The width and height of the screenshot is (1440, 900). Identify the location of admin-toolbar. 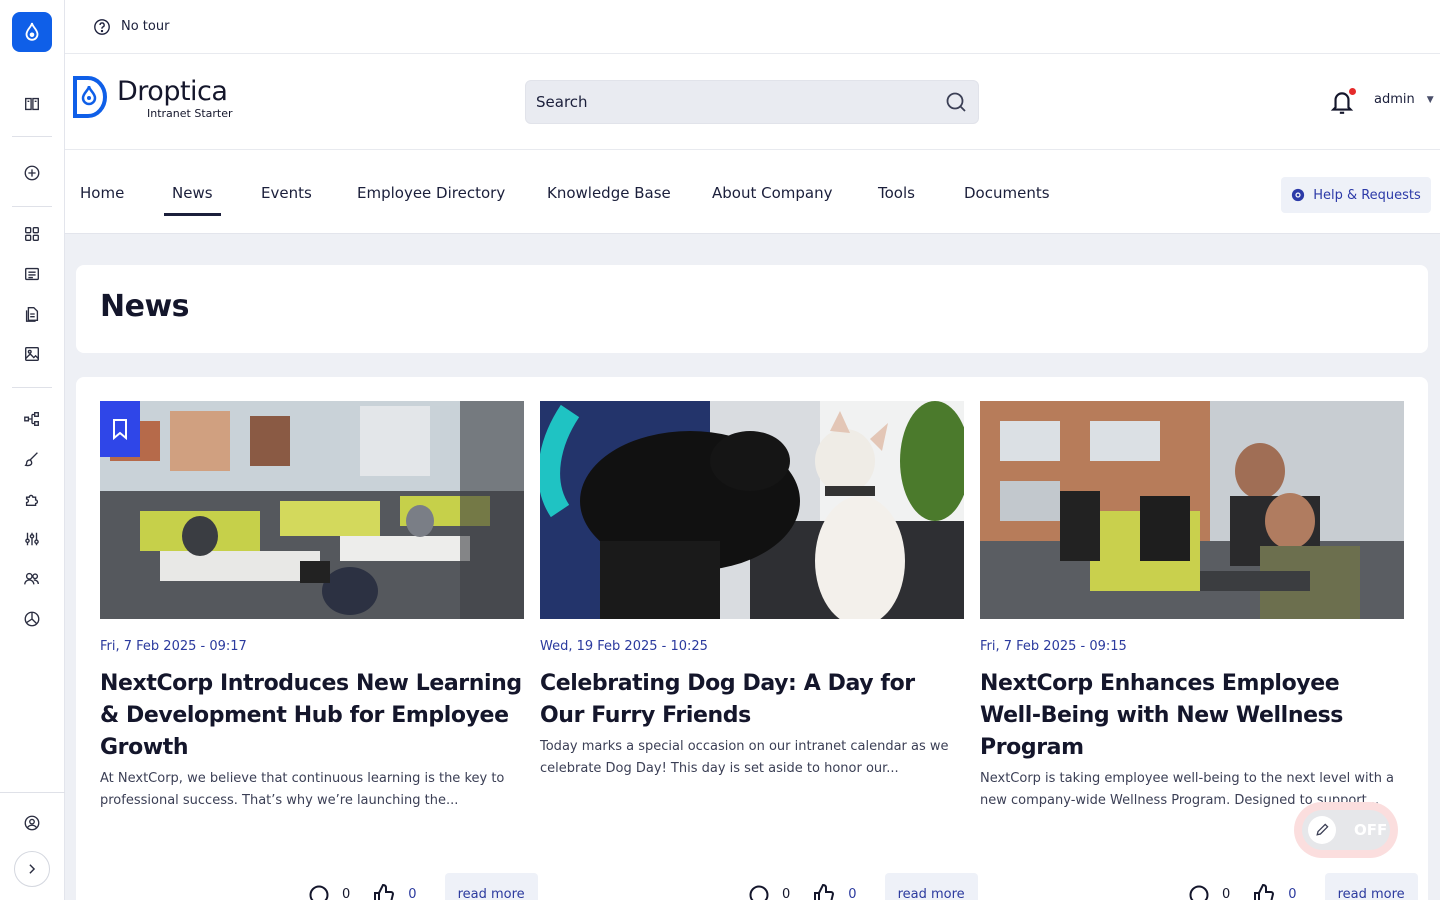
(32, 450).